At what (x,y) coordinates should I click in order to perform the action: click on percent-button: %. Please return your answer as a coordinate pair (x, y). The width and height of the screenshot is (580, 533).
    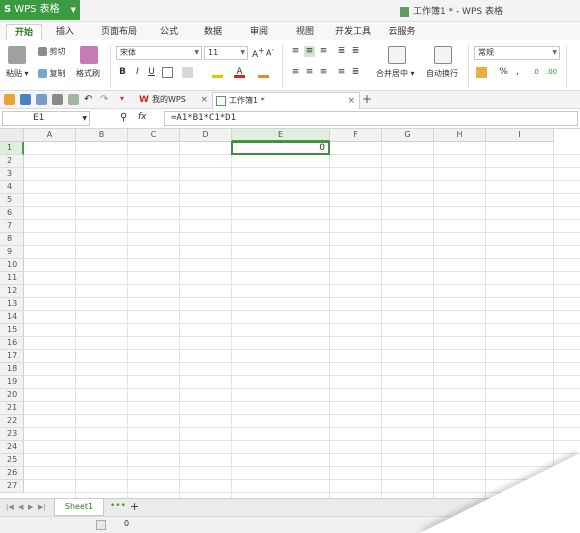
    Looking at the image, I should click on (503, 72).